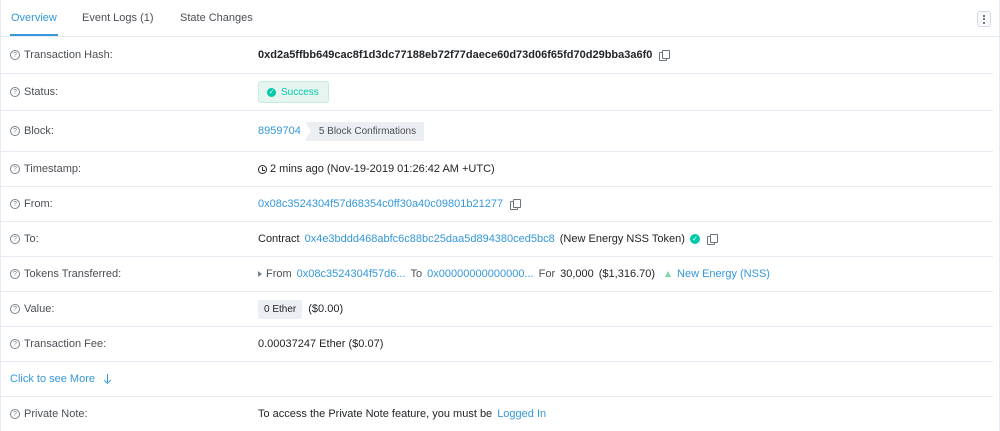 Image resolution: width=1000 pixels, height=431 pixels. I want to click on value-usd: ($0.00), so click(326, 309).